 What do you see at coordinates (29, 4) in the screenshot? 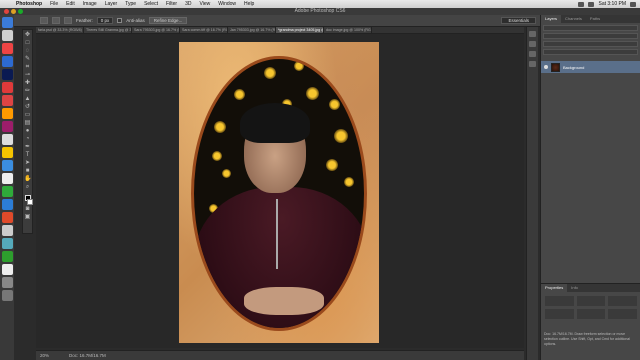
I see `menu-app: Photoshop` at bounding box center [29, 4].